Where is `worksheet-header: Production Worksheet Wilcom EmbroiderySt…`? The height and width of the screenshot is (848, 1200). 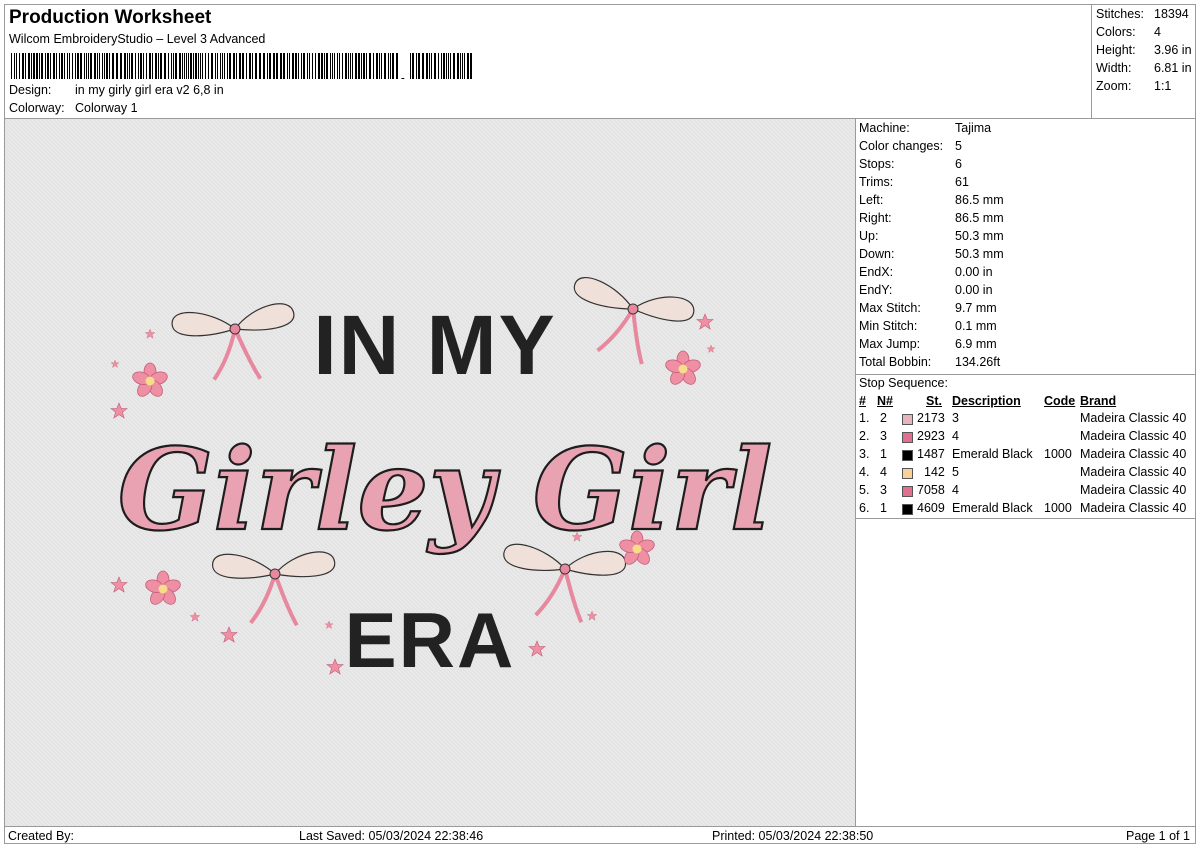
worksheet-header: Production Worksheet Wilcom EmbroiderySt… is located at coordinates (548, 62).